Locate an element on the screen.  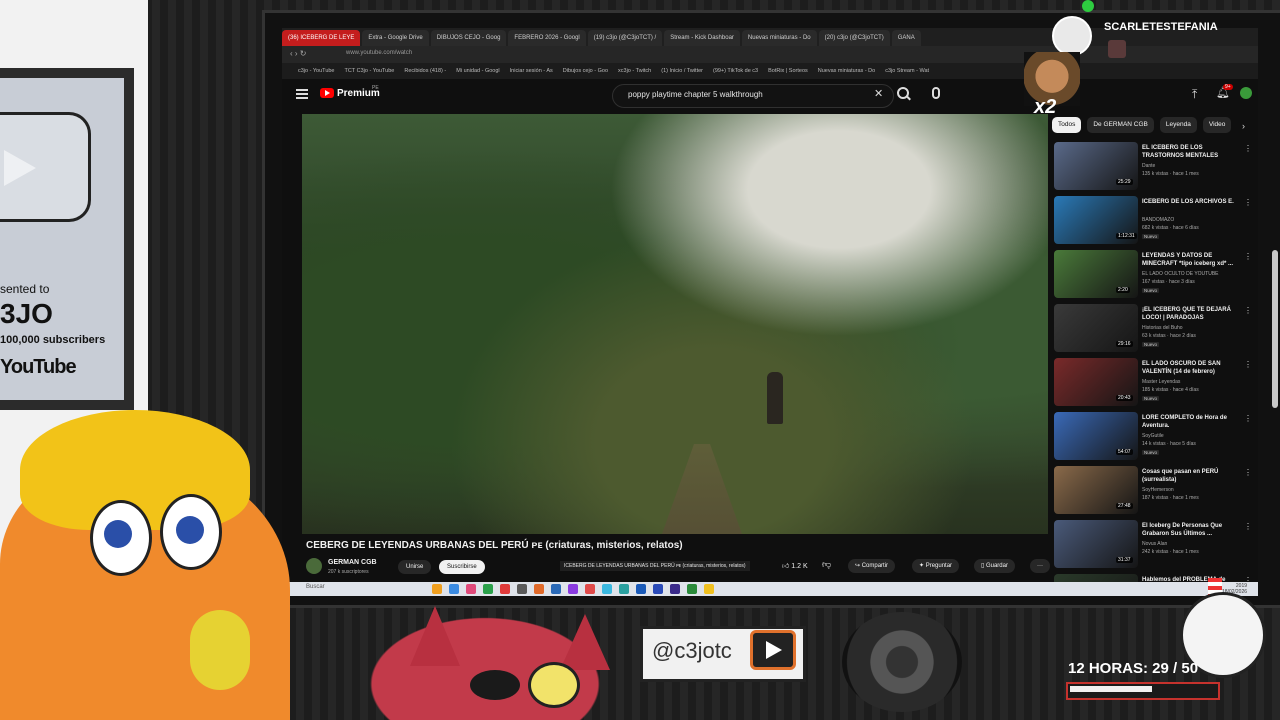
like-button: 👍︎ 1.2 K is located at coordinates (795, 565).